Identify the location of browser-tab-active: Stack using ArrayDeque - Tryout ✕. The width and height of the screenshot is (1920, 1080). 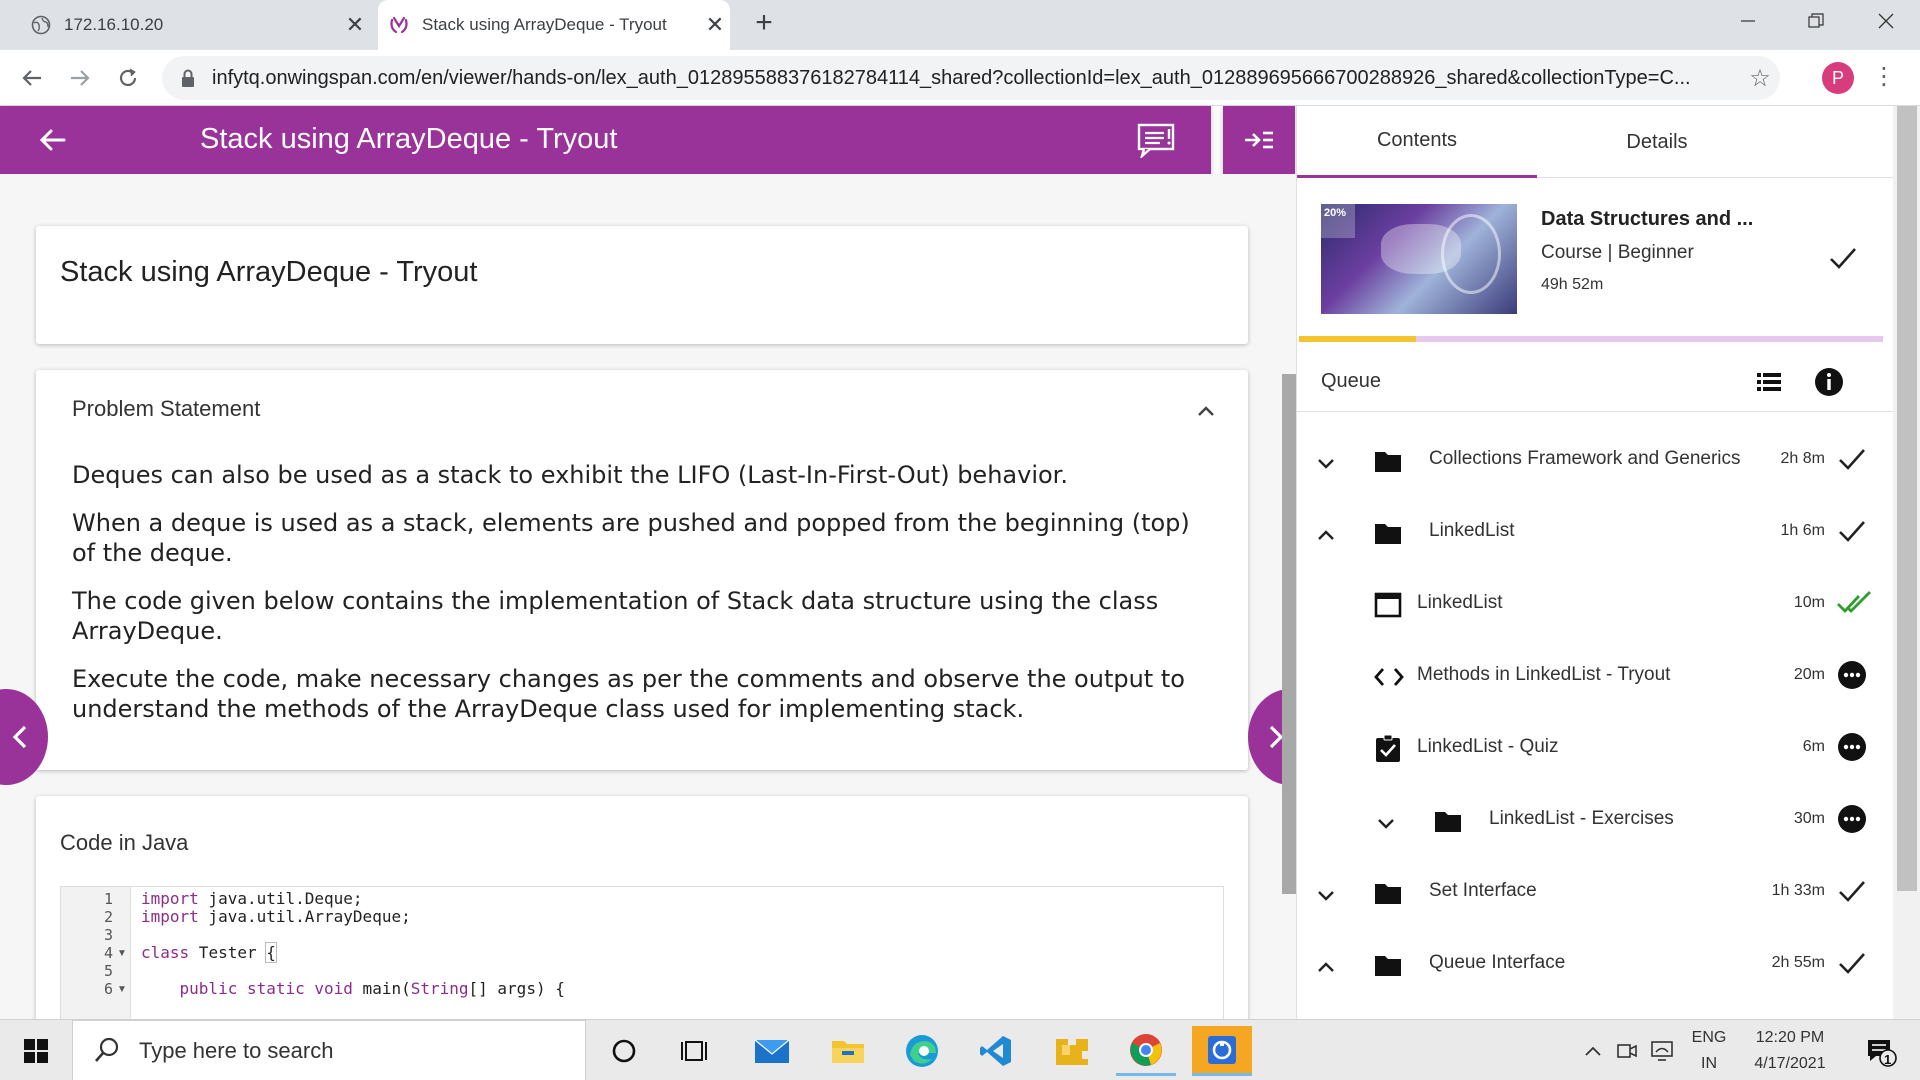
(554, 25).